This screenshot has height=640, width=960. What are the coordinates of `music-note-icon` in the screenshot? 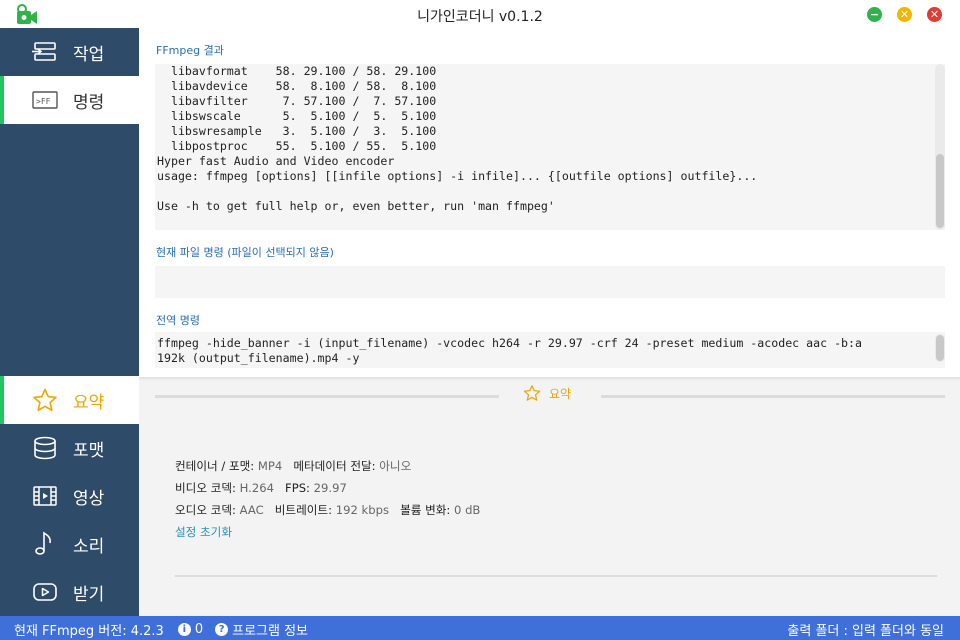 It's located at (45, 543).